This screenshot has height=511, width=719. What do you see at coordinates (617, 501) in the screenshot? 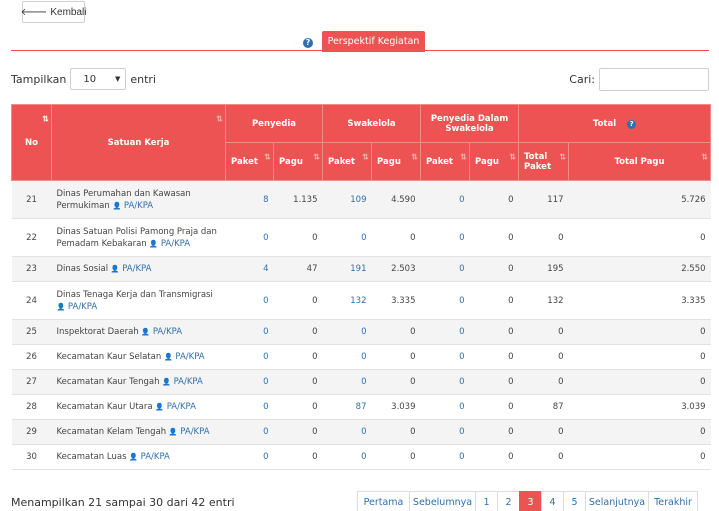
I see `pagination-next: Selanjutnya` at bounding box center [617, 501].